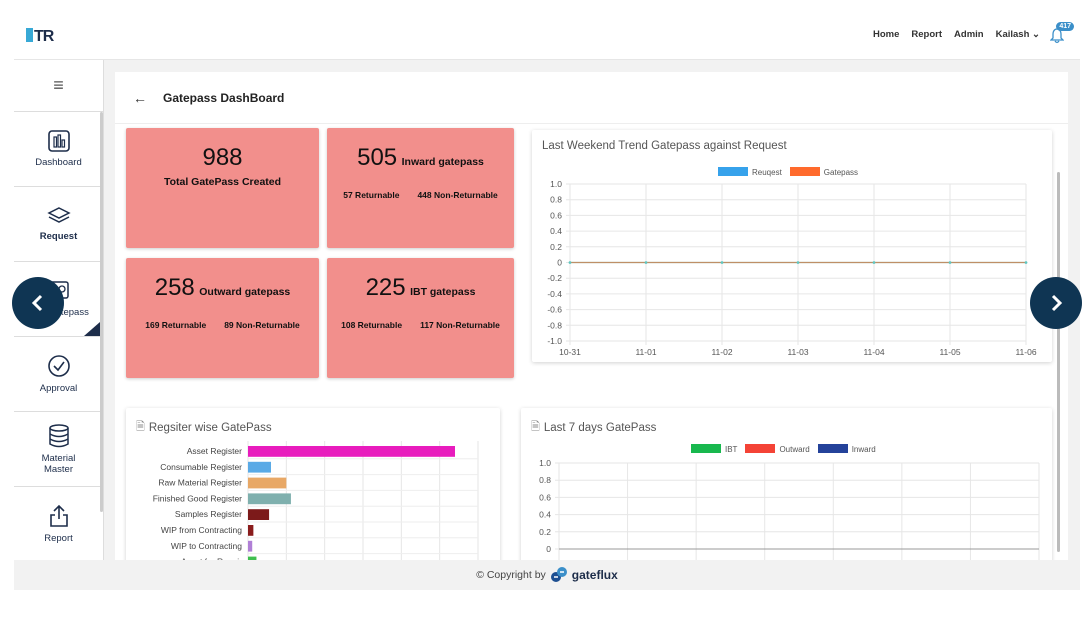 This screenshot has width=1090, height=620. Describe the element at coordinates (554, 341) in the screenshot. I see `y-tick-label: -1.0` at that location.